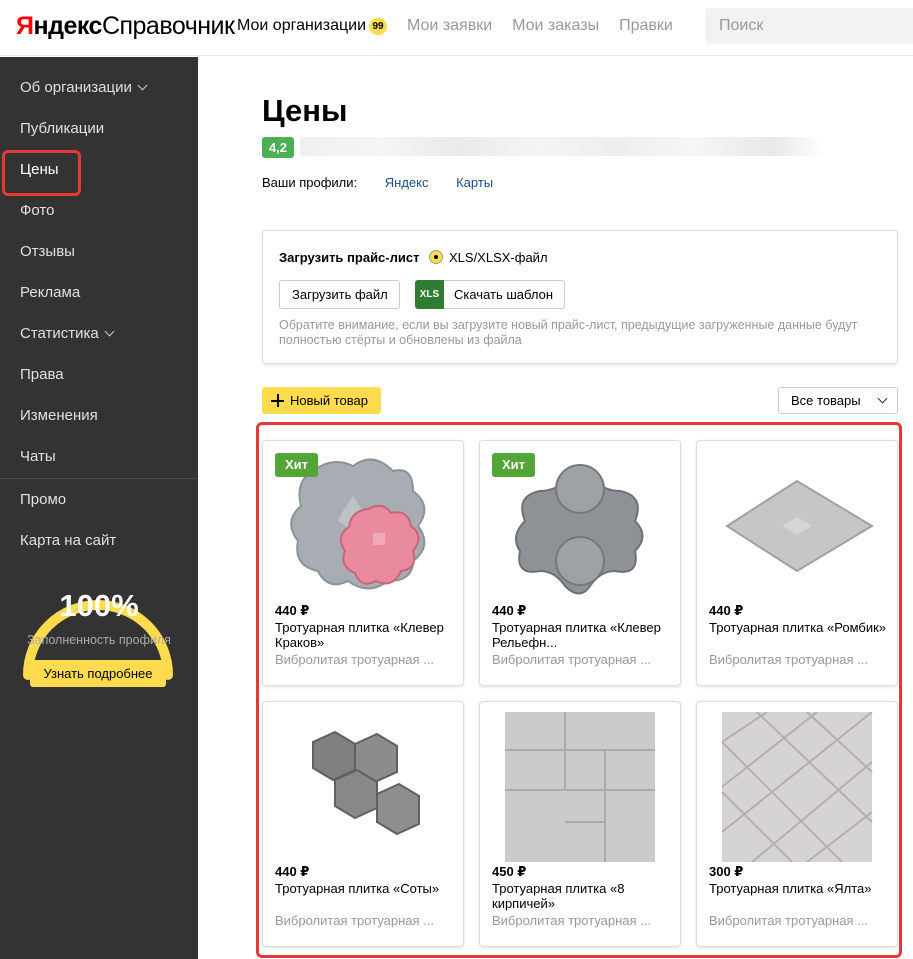 This screenshot has width=913, height=959. What do you see at coordinates (790, 888) in the screenshot?
I see `product-title: Тротуарная плитка «Ялта»` at bounding box center [790, 888].